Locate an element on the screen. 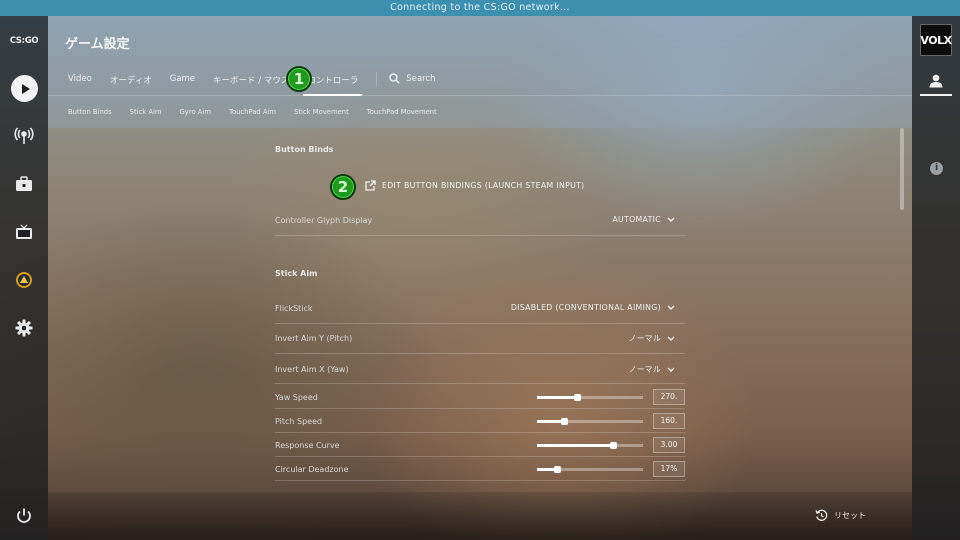 This screenshot has width=960, height=540. tv-icon is located at coordinates (24, 231).